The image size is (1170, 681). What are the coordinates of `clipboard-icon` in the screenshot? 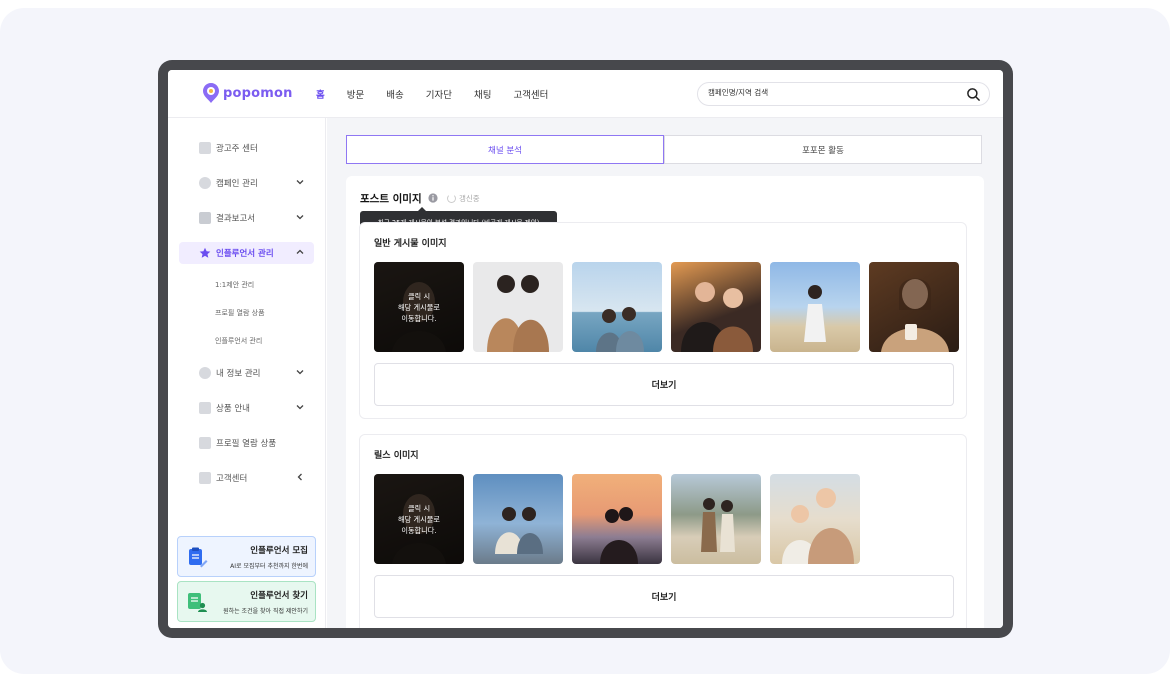 It's located at (198, 557).